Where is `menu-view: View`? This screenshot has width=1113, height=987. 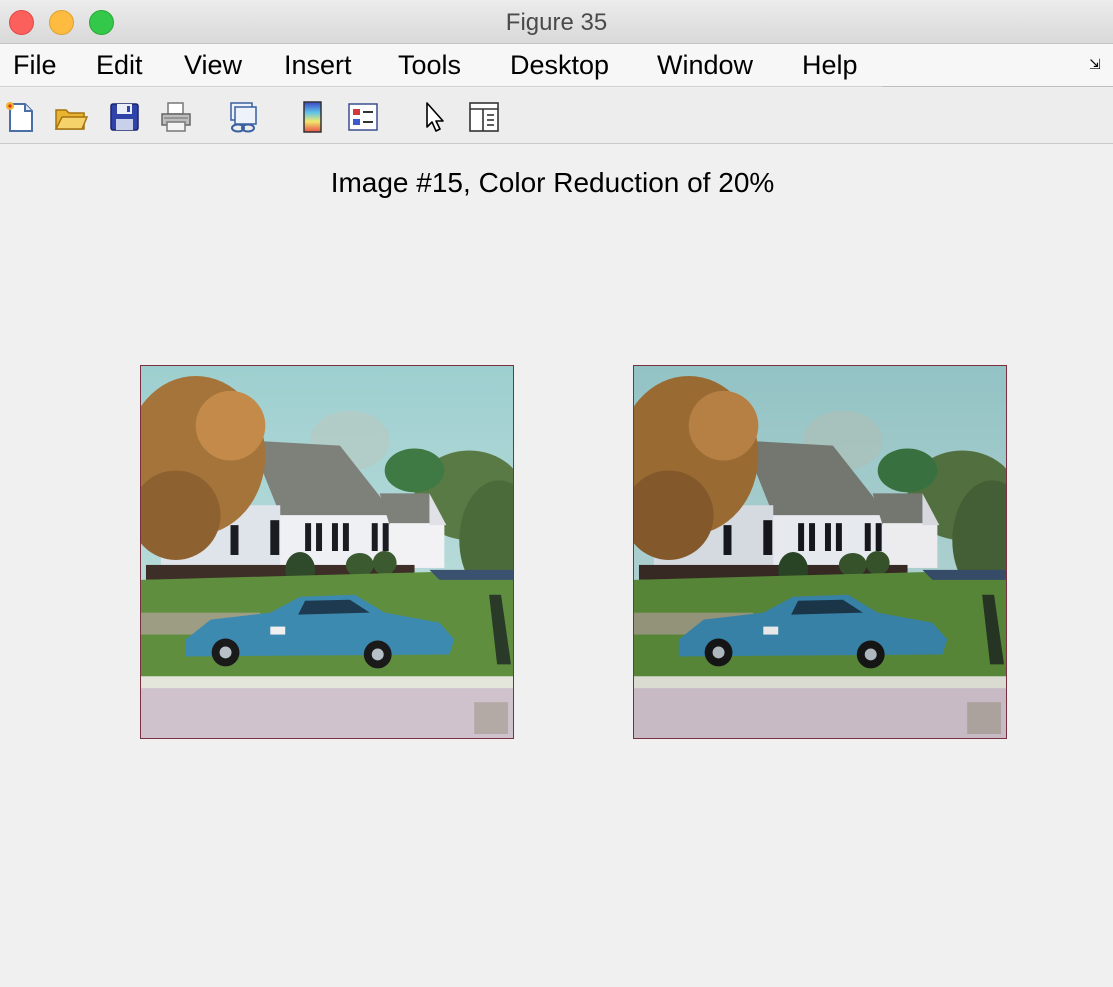
menu-view: View is located at coordinates (213, 65).